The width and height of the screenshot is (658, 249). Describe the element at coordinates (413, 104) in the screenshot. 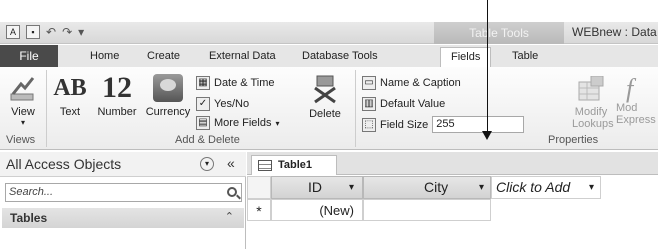

I see `default-value-label: Default Value` at that location.